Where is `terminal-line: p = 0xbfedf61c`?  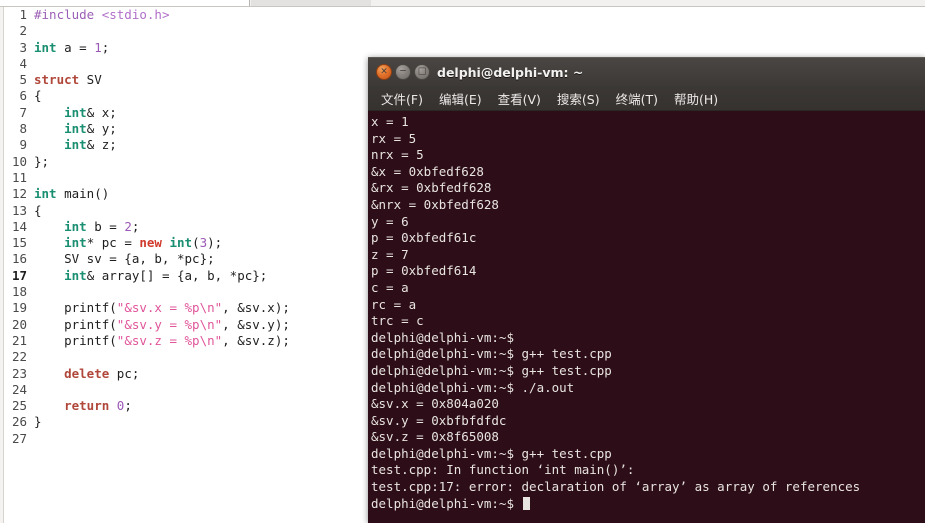
terminal-line: p = 0xbfedf61c is located at coordinates (424, 238).